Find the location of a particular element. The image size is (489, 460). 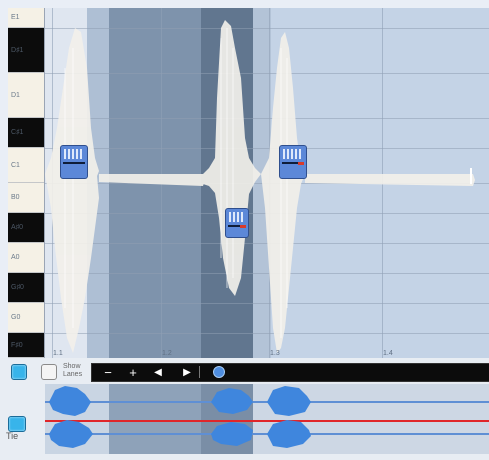

key-label: A♯0 is located at coordinates (17, 227).